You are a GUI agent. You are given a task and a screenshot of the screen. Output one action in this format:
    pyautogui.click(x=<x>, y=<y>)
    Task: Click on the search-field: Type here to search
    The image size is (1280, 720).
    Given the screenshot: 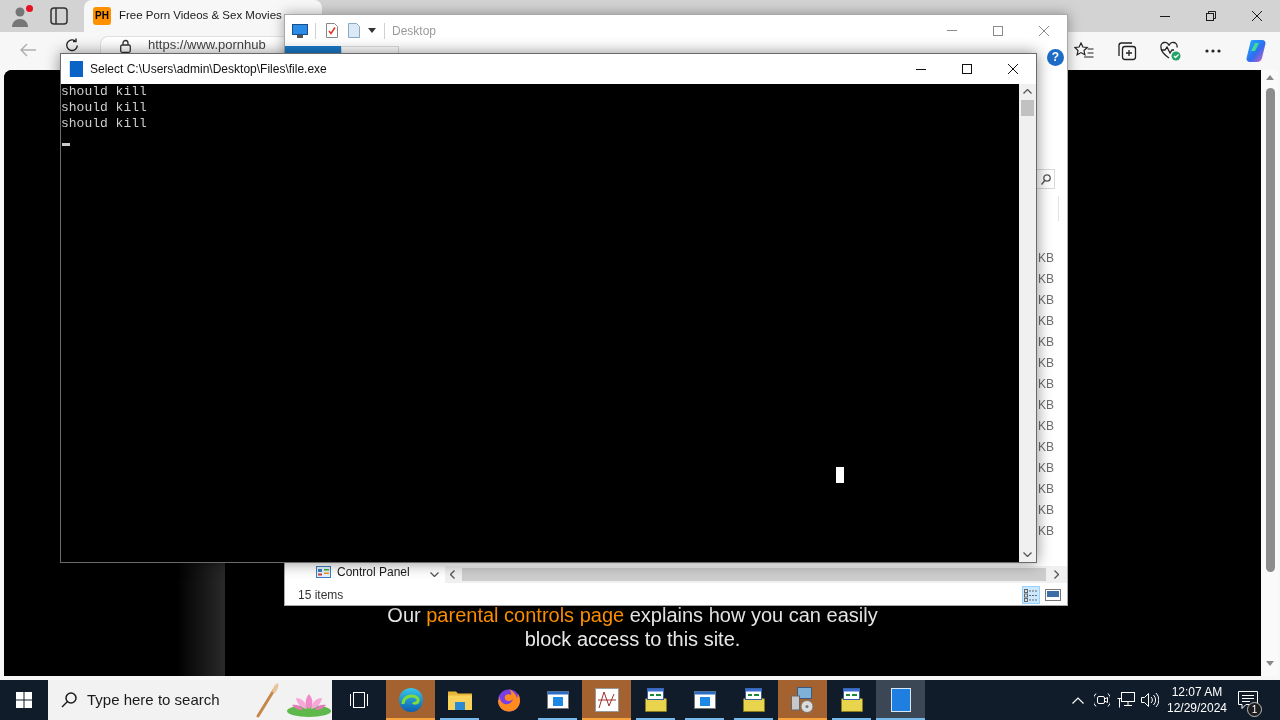 What is the action you would take?
    pyautogui.click(x=167, y=700)
    